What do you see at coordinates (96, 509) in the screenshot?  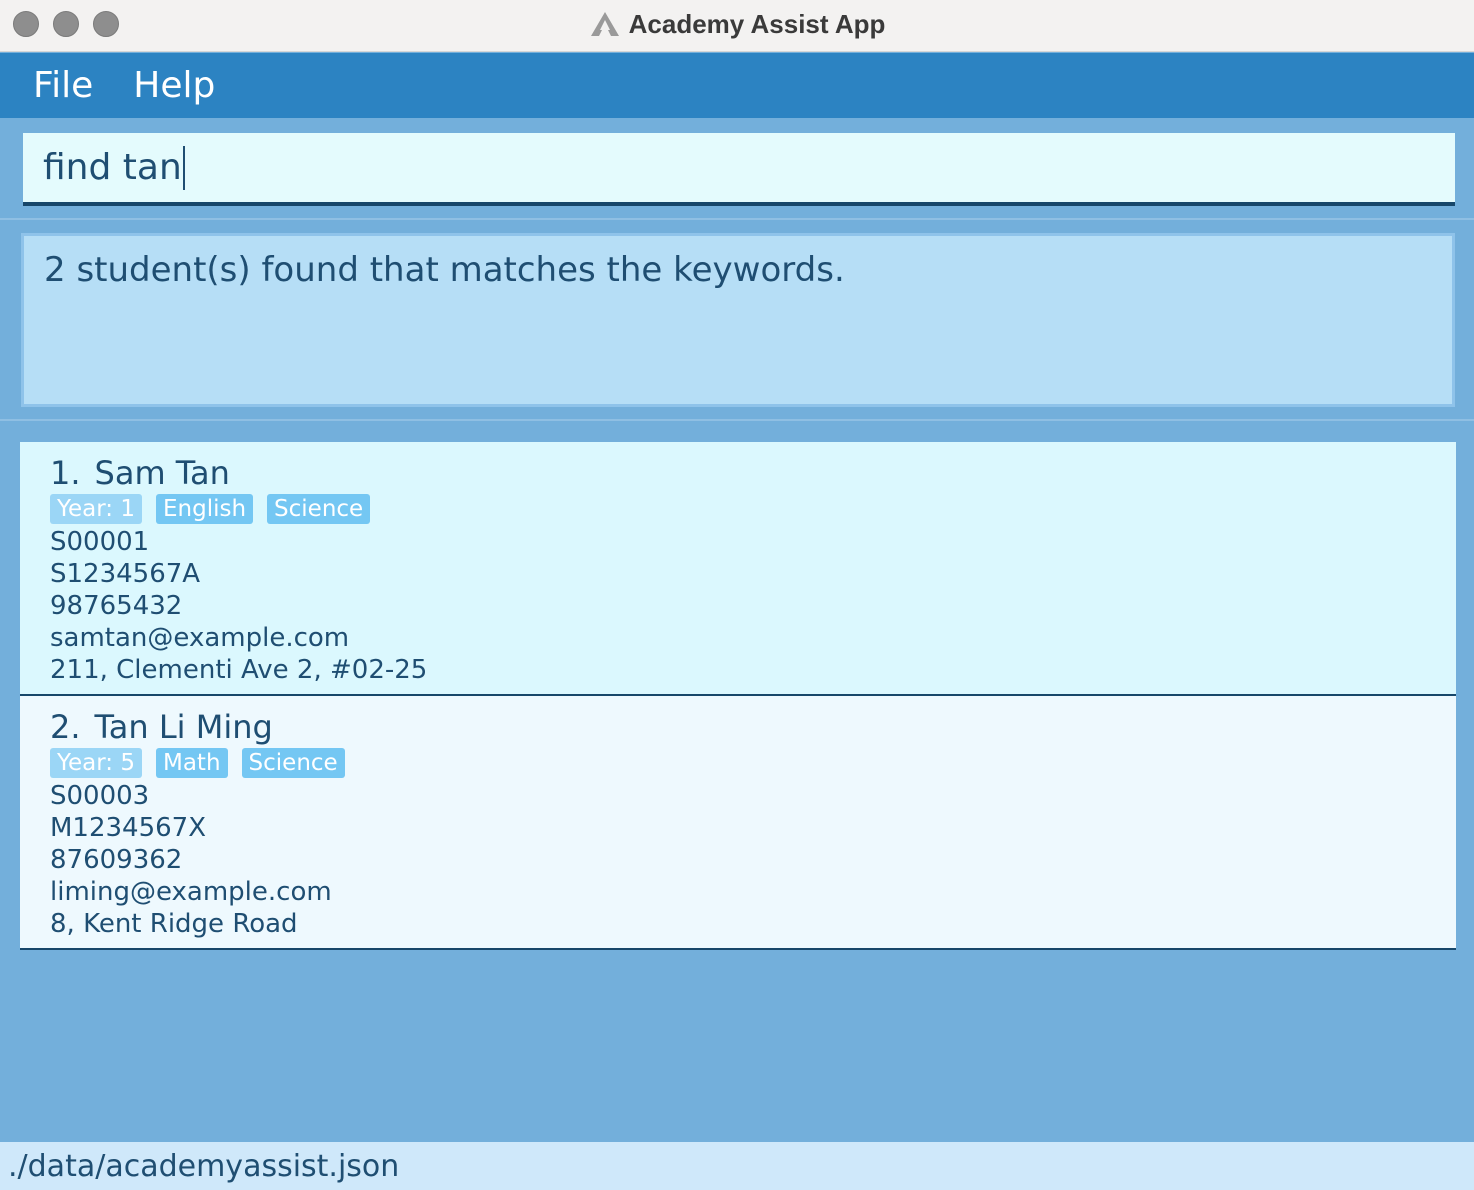 I see `year-tag: Year: 1` at bounding box center [96, 509].